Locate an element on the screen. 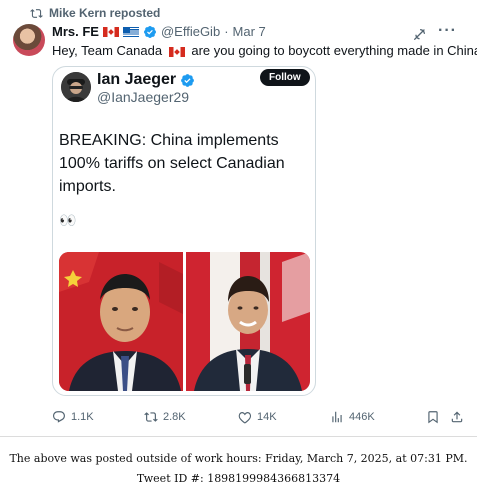 This screenshot has width=477, height=500. quote-display-name-row: Ian Jaeger is located at coordinates (146, 80).